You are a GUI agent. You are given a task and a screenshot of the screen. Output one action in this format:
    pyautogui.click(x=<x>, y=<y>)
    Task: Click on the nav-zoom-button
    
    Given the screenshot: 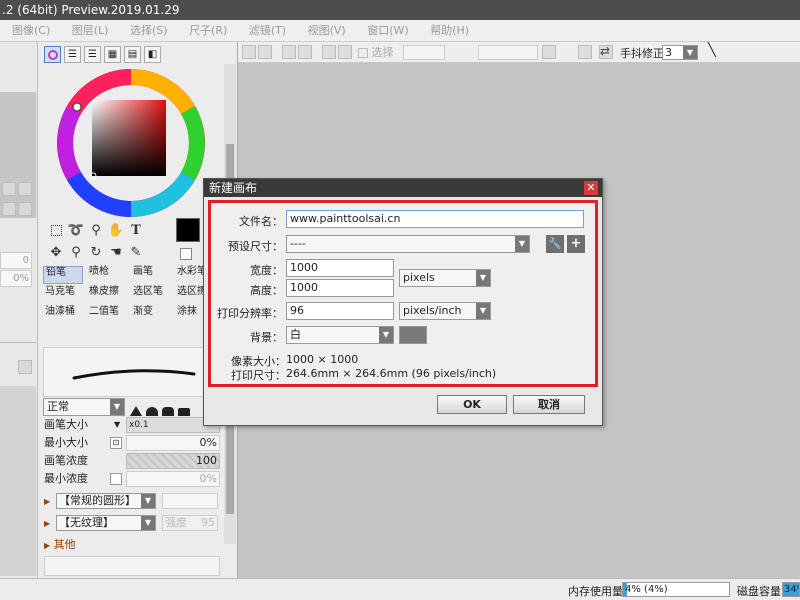 What is the action you would take?
    pyautogui.click(x=9, y=189)
    